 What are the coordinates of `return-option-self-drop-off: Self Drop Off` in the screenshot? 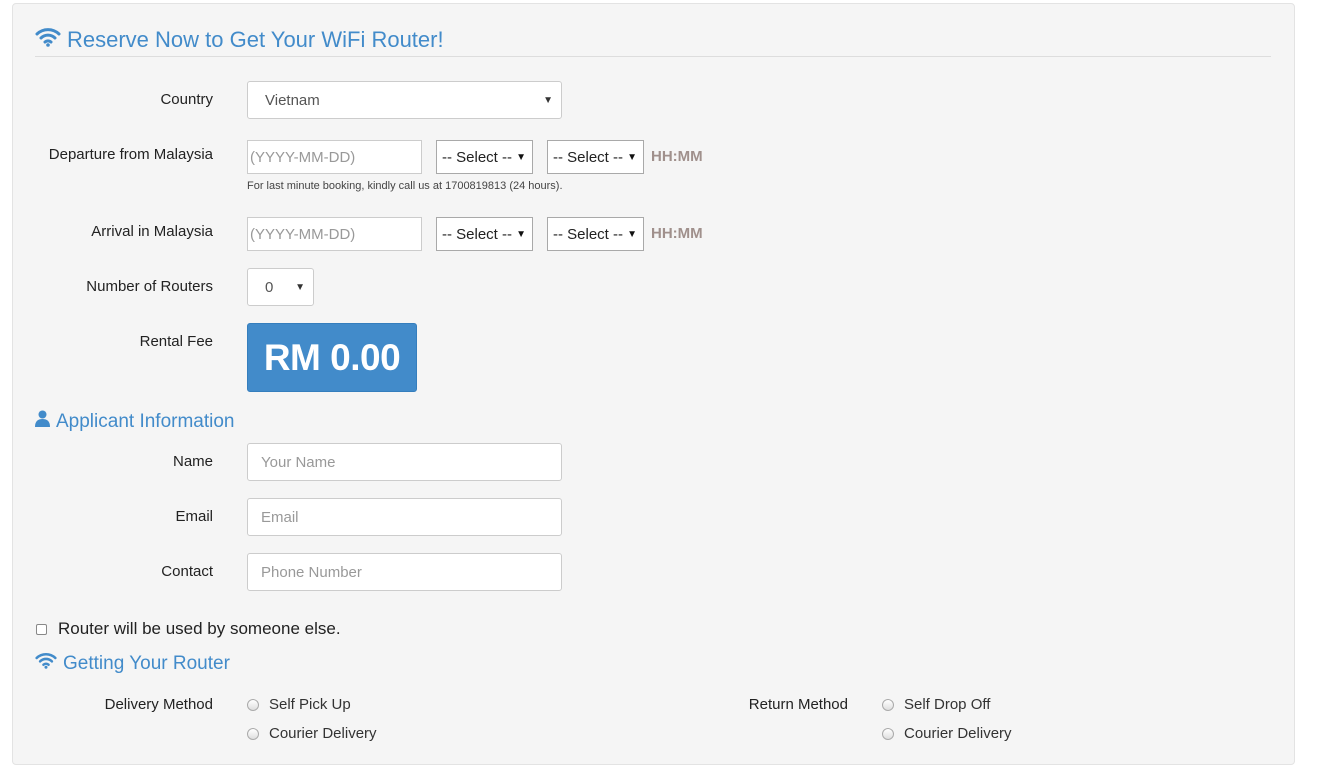 It's located at (936, 704).